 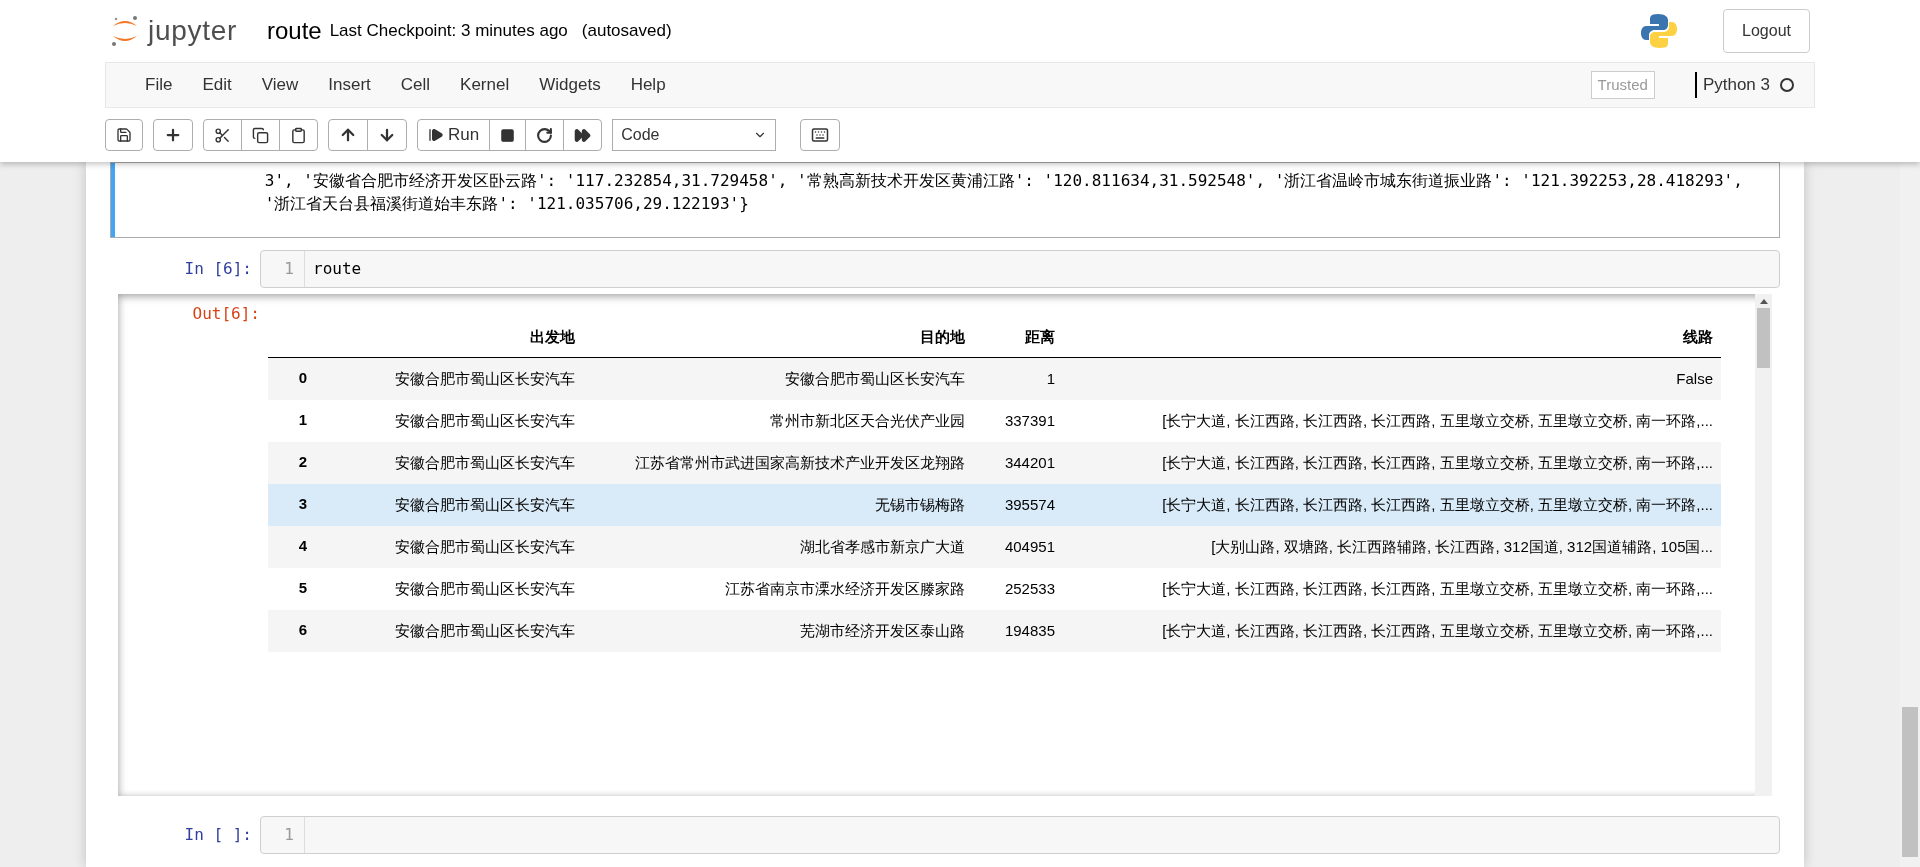 What do you see at coordinates (778, 337) in the screenshot?
I see `column-header: 目的地` at bounding box center [778, 337].